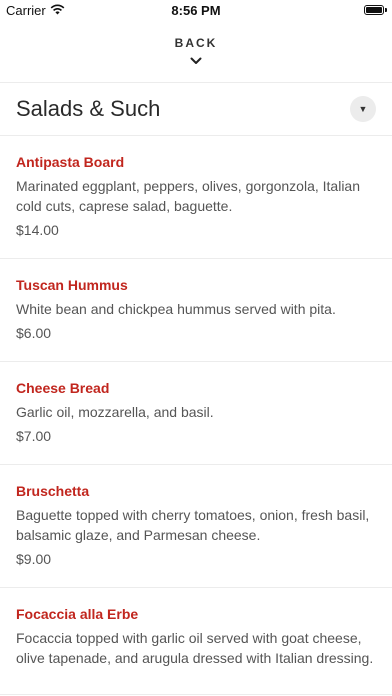 Image resolution: width=392 pixels, height=696 pixels. What do you see at coordinates (115, 412) in the screenshot?
I see `item-description: Garlic oil, mozzarella, and basil.` at bounding box center [115, 412].